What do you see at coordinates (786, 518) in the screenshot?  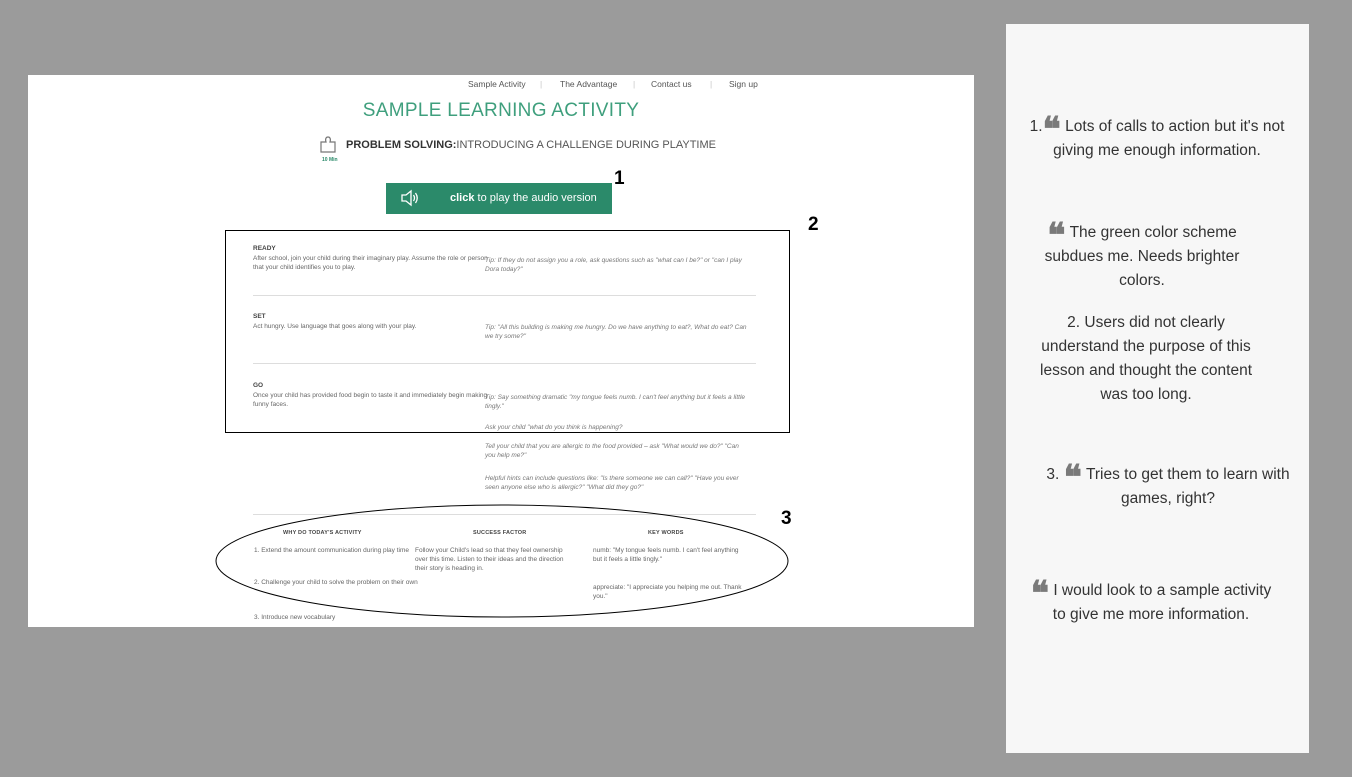 I see `annotation-number-3: 3` at bounding box center [786, 518].